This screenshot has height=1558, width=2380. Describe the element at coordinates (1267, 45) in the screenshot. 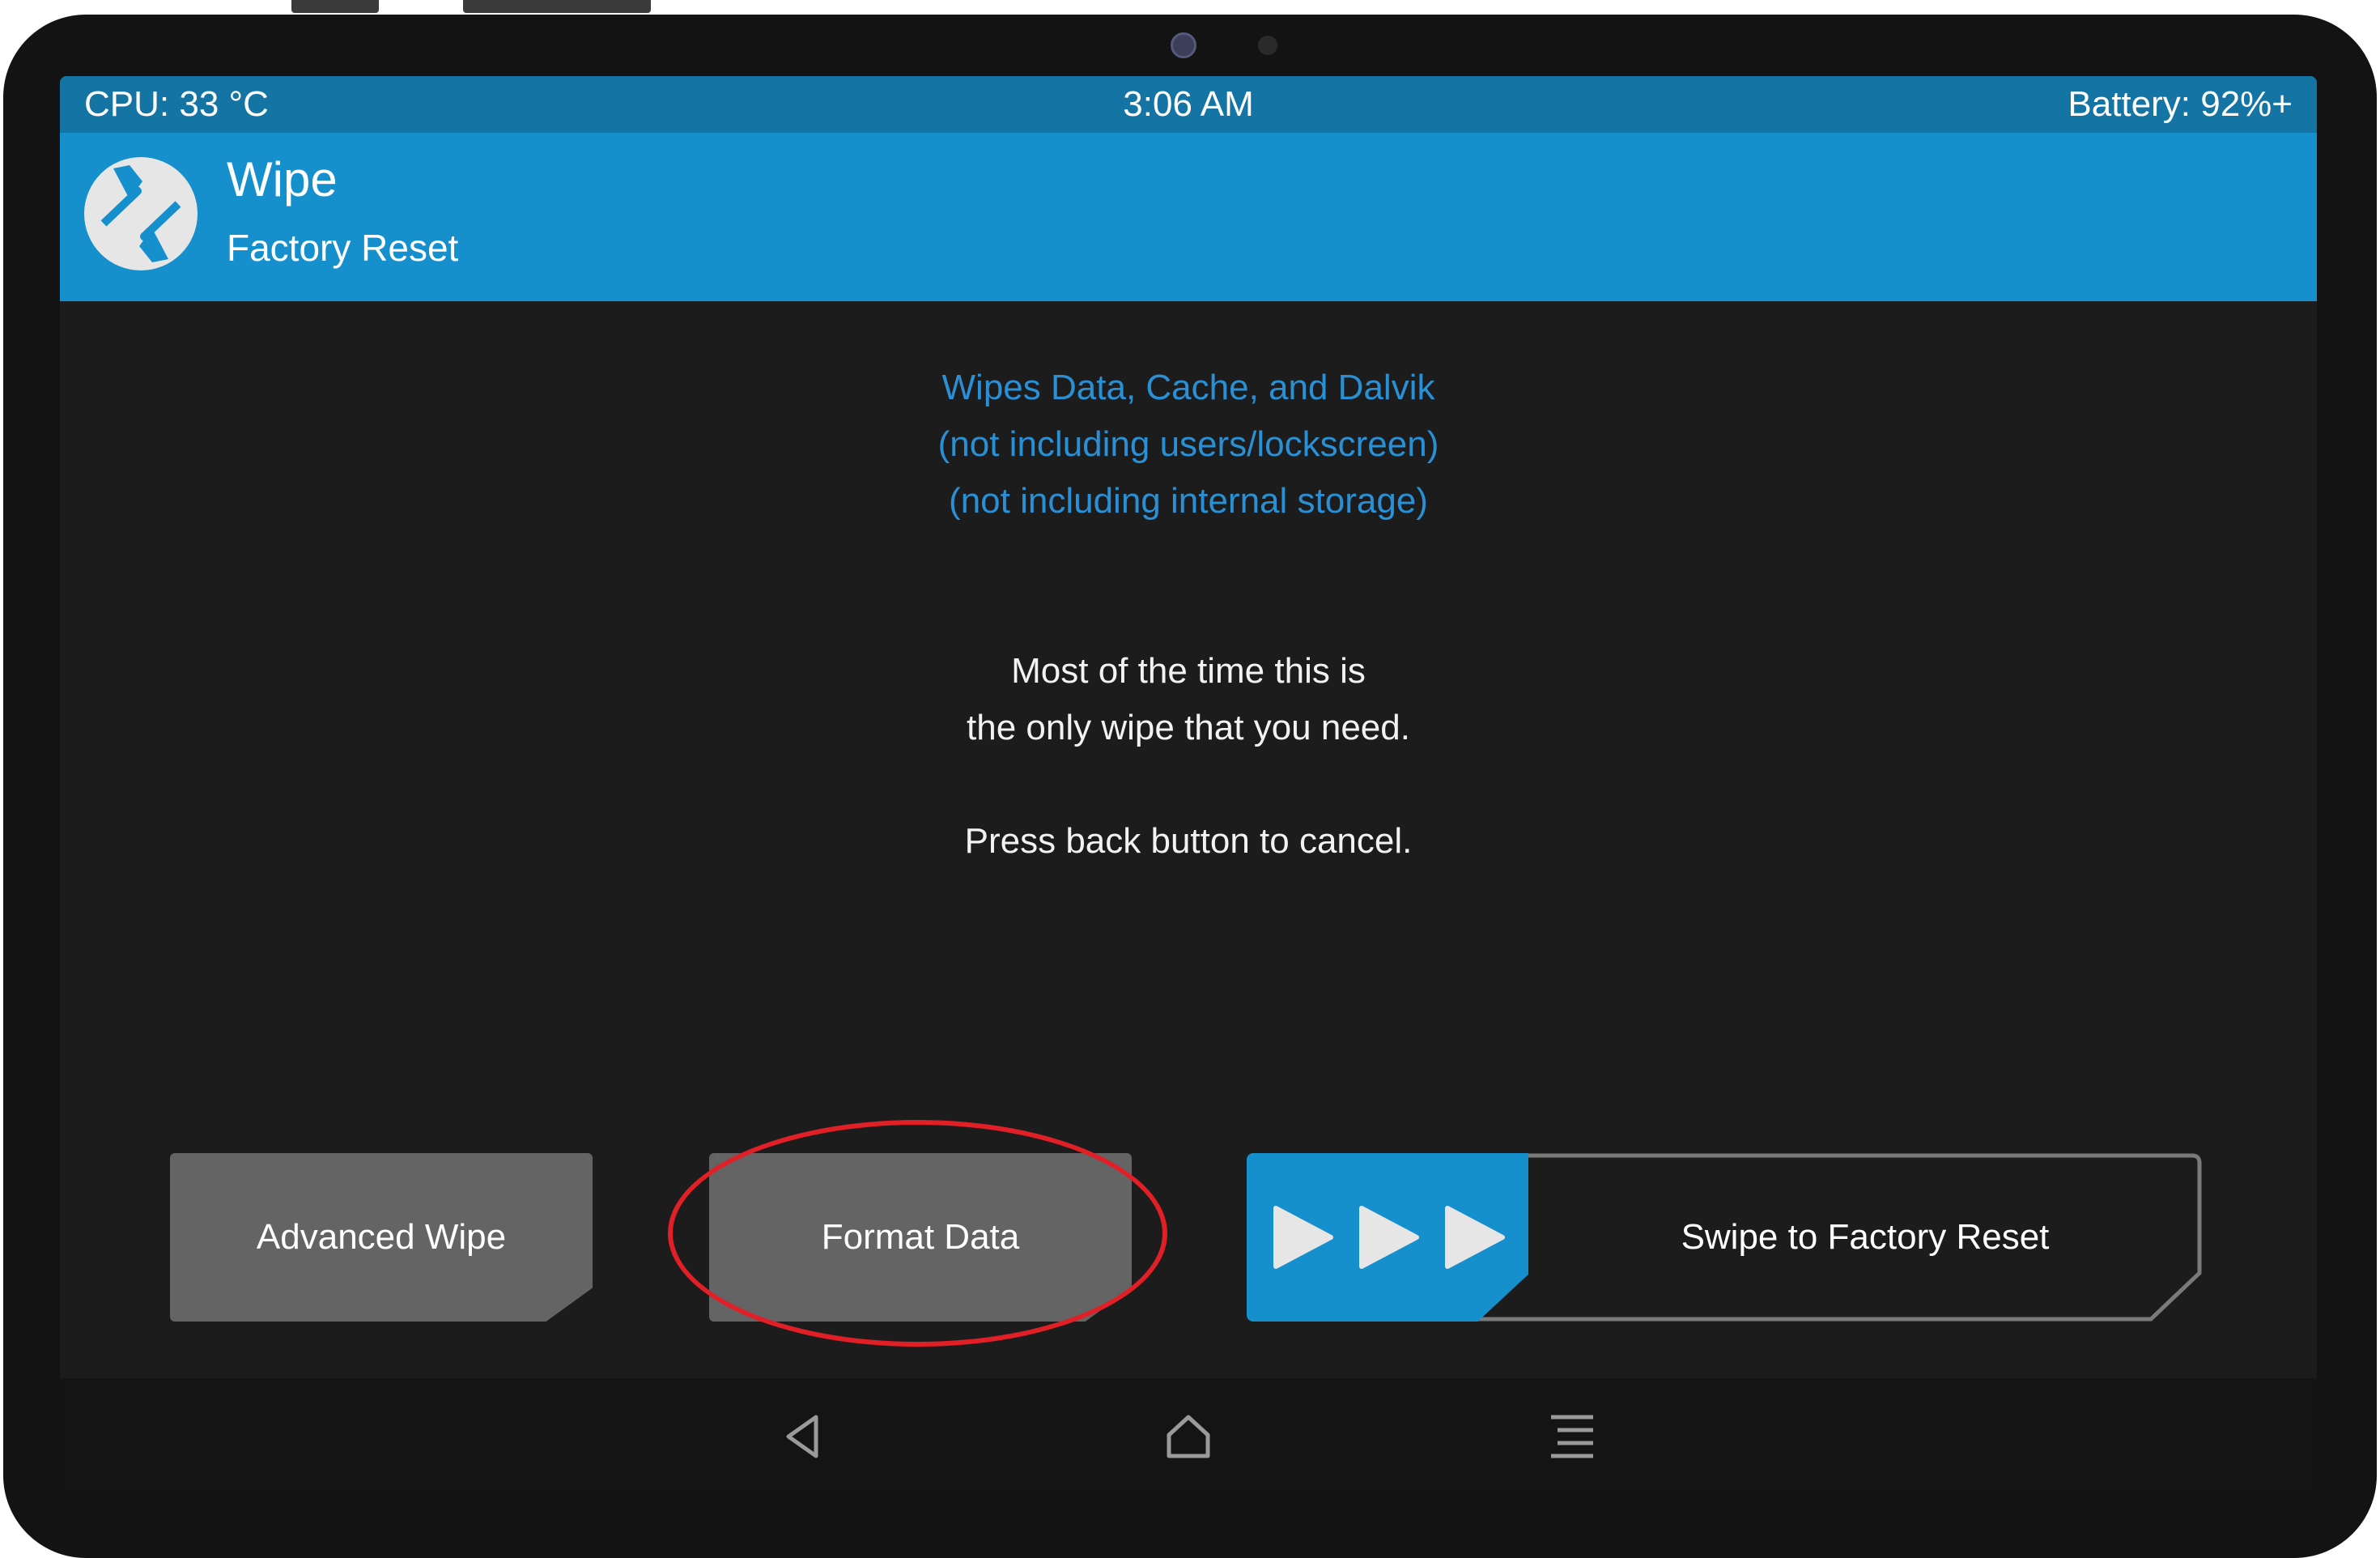

I see `sensor` at that location.